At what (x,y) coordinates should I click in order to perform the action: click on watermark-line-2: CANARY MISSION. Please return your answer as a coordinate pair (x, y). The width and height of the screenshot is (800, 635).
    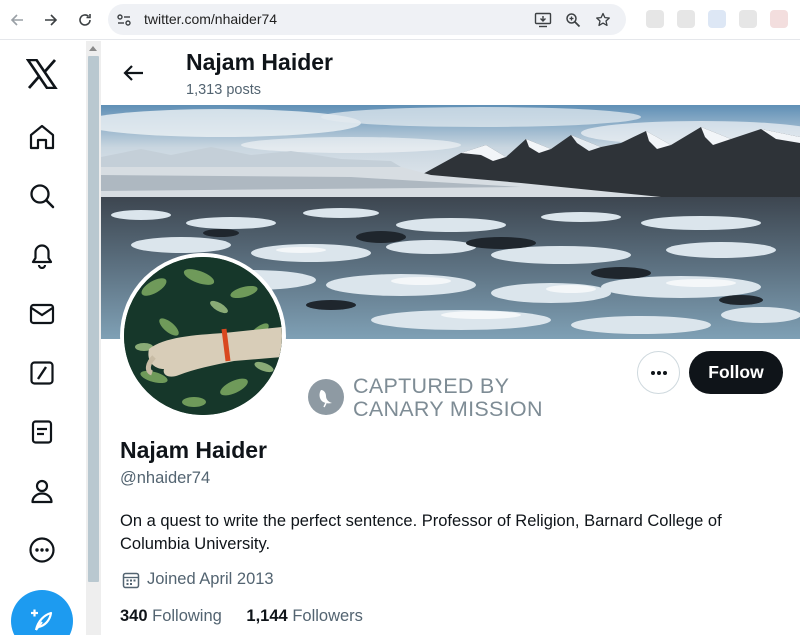
    Looking at the image, I should click on (448, 409).